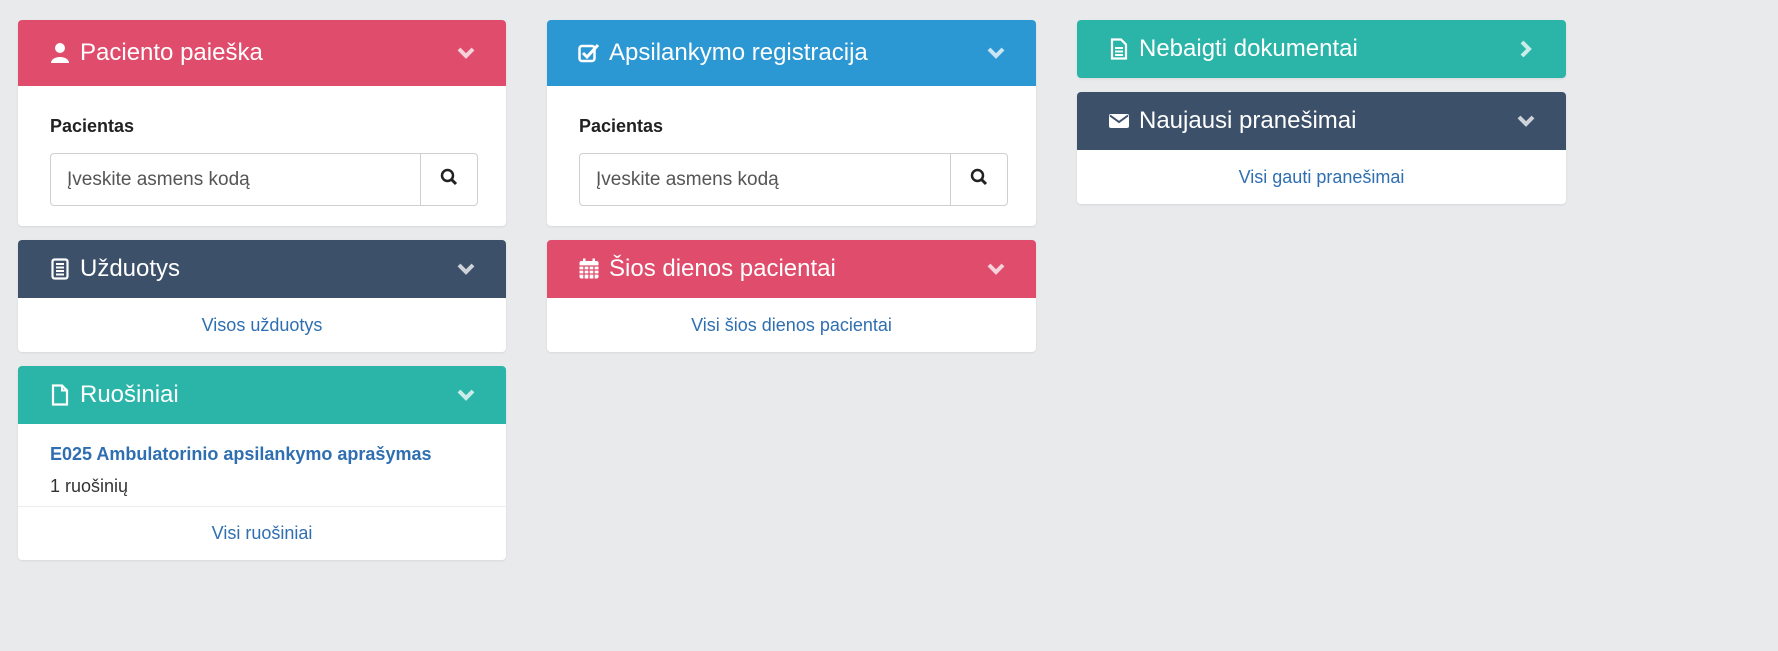 The height and width of the screenshot is (651, 1778). I want to click on visit-patient-field-label: Pacientas, so click(621, 126).